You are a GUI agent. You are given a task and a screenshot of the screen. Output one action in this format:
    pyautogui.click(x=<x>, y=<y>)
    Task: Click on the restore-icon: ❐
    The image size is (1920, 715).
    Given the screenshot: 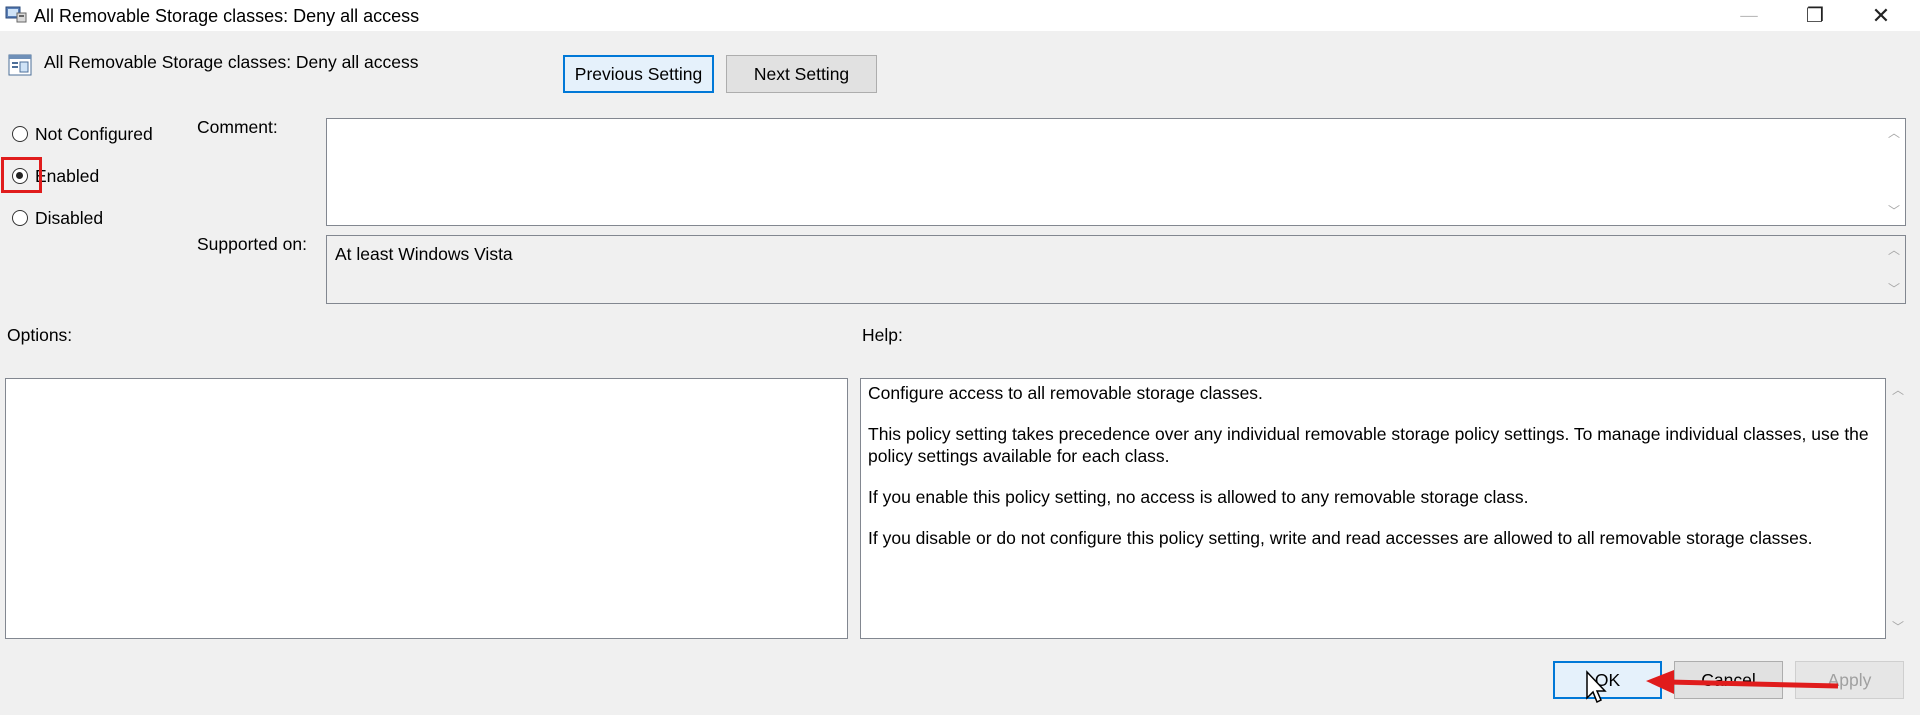 What is the action you would take?
    pyautogui.click(x=1815, y=16)
    